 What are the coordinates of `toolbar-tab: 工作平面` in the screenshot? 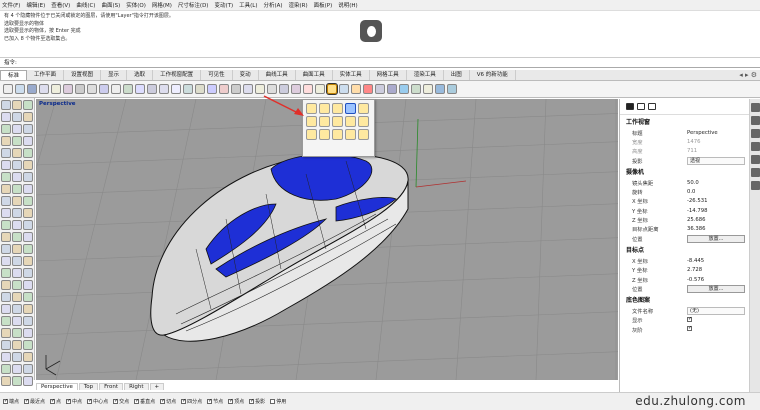 It's located at (46, 75).